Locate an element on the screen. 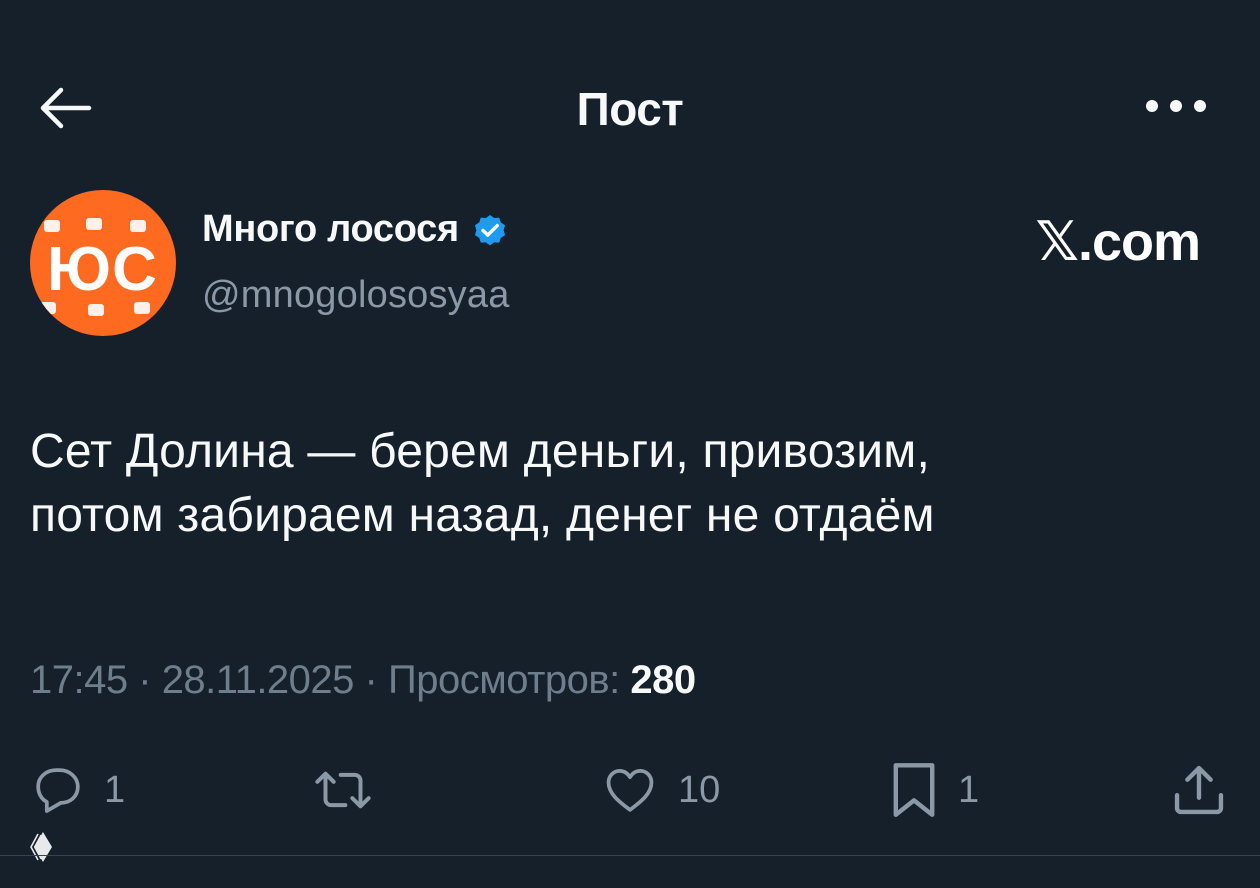 The width and height of the screenshot is (1260, 888). author-name: Много лосося is located at coordinates (355, 229).